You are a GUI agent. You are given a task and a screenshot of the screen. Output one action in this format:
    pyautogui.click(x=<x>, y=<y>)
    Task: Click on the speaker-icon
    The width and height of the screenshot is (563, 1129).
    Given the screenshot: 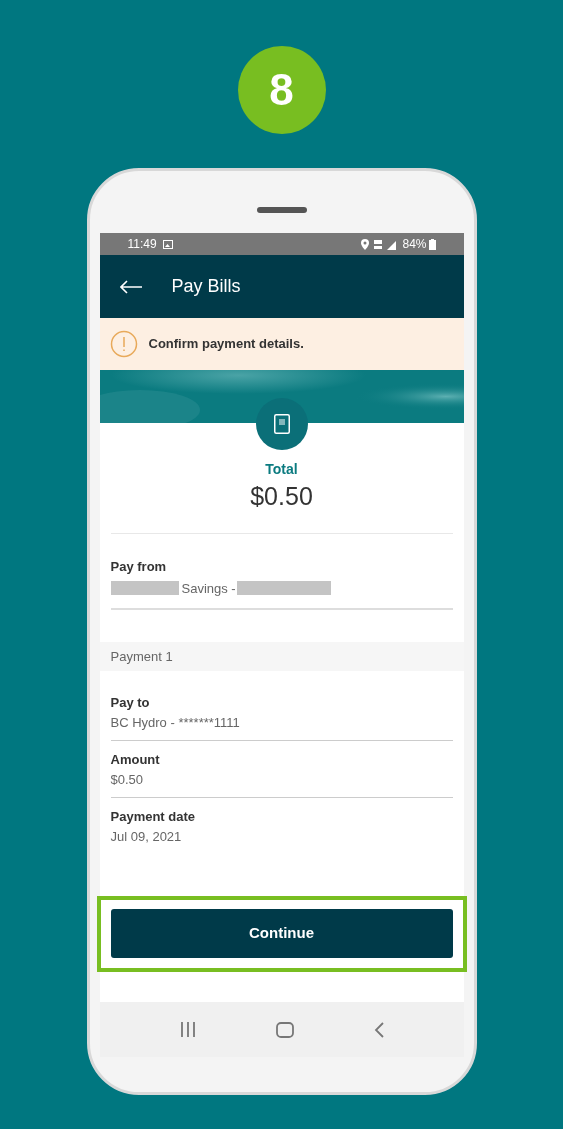 What is the action you would take?
    pyautogui.click(x=281, y=210)
    